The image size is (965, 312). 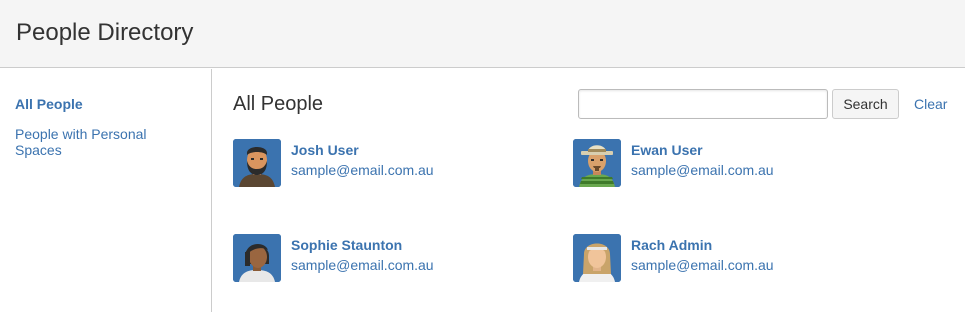 What do you see at coordinates (49, 104) in the screenshot?
I see `sidebar-item-all-people: All People` at bounding box center [49, 104].